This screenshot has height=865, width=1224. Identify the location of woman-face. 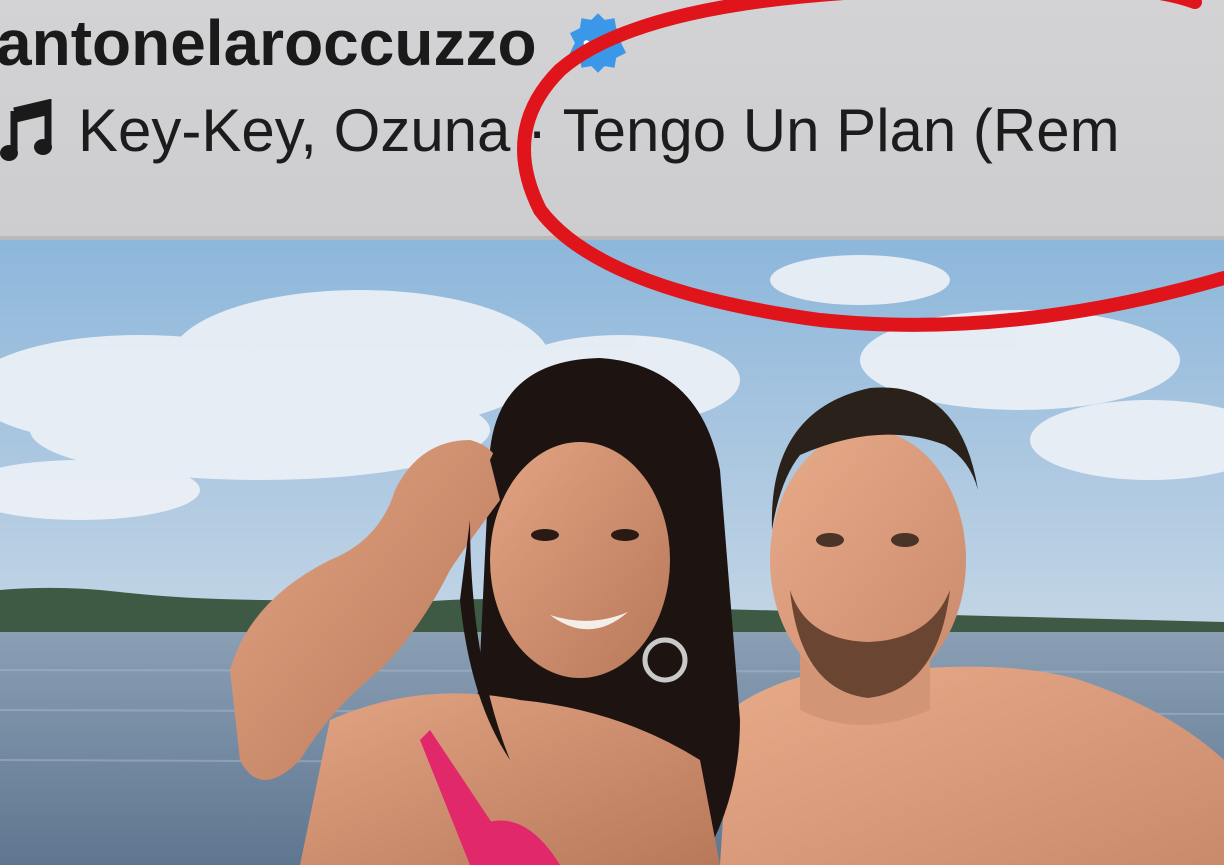
(580, 560).